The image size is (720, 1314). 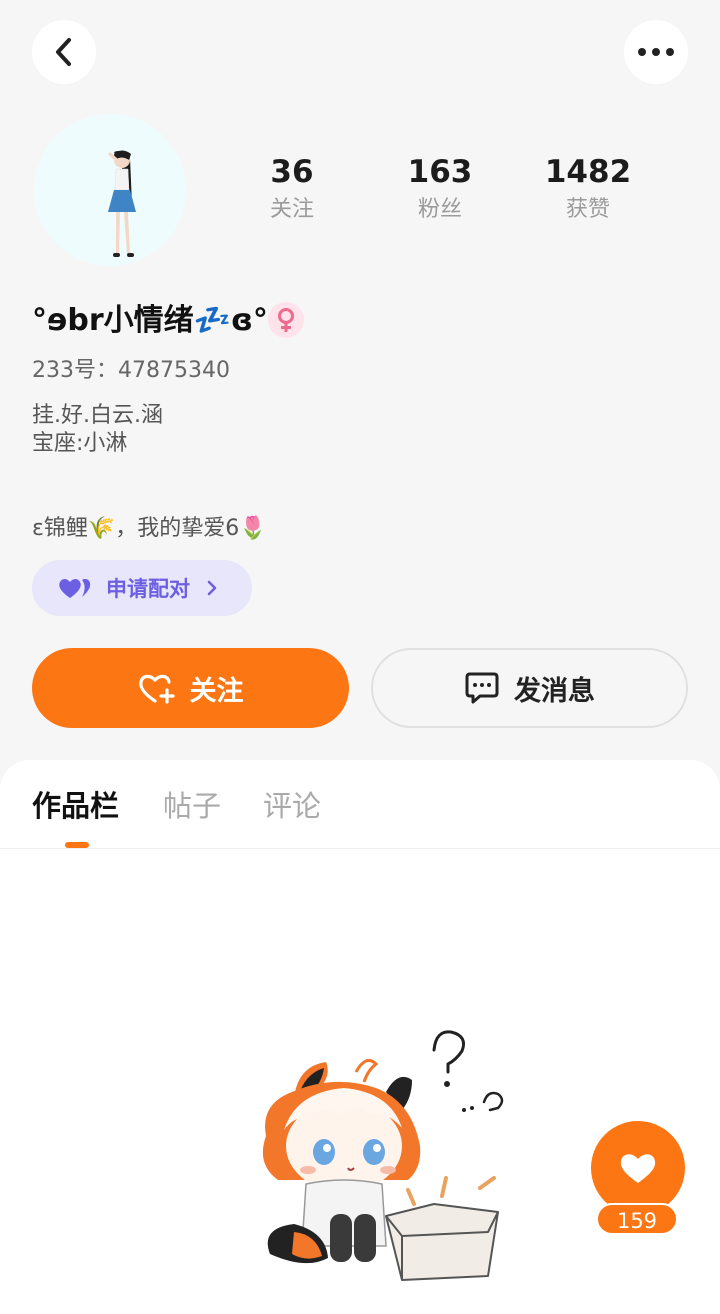 What do you see at coordinates (80, 443) in the screenshot?
I see `bio-line: 宝座:小淋` at bounding box center [80, 443].